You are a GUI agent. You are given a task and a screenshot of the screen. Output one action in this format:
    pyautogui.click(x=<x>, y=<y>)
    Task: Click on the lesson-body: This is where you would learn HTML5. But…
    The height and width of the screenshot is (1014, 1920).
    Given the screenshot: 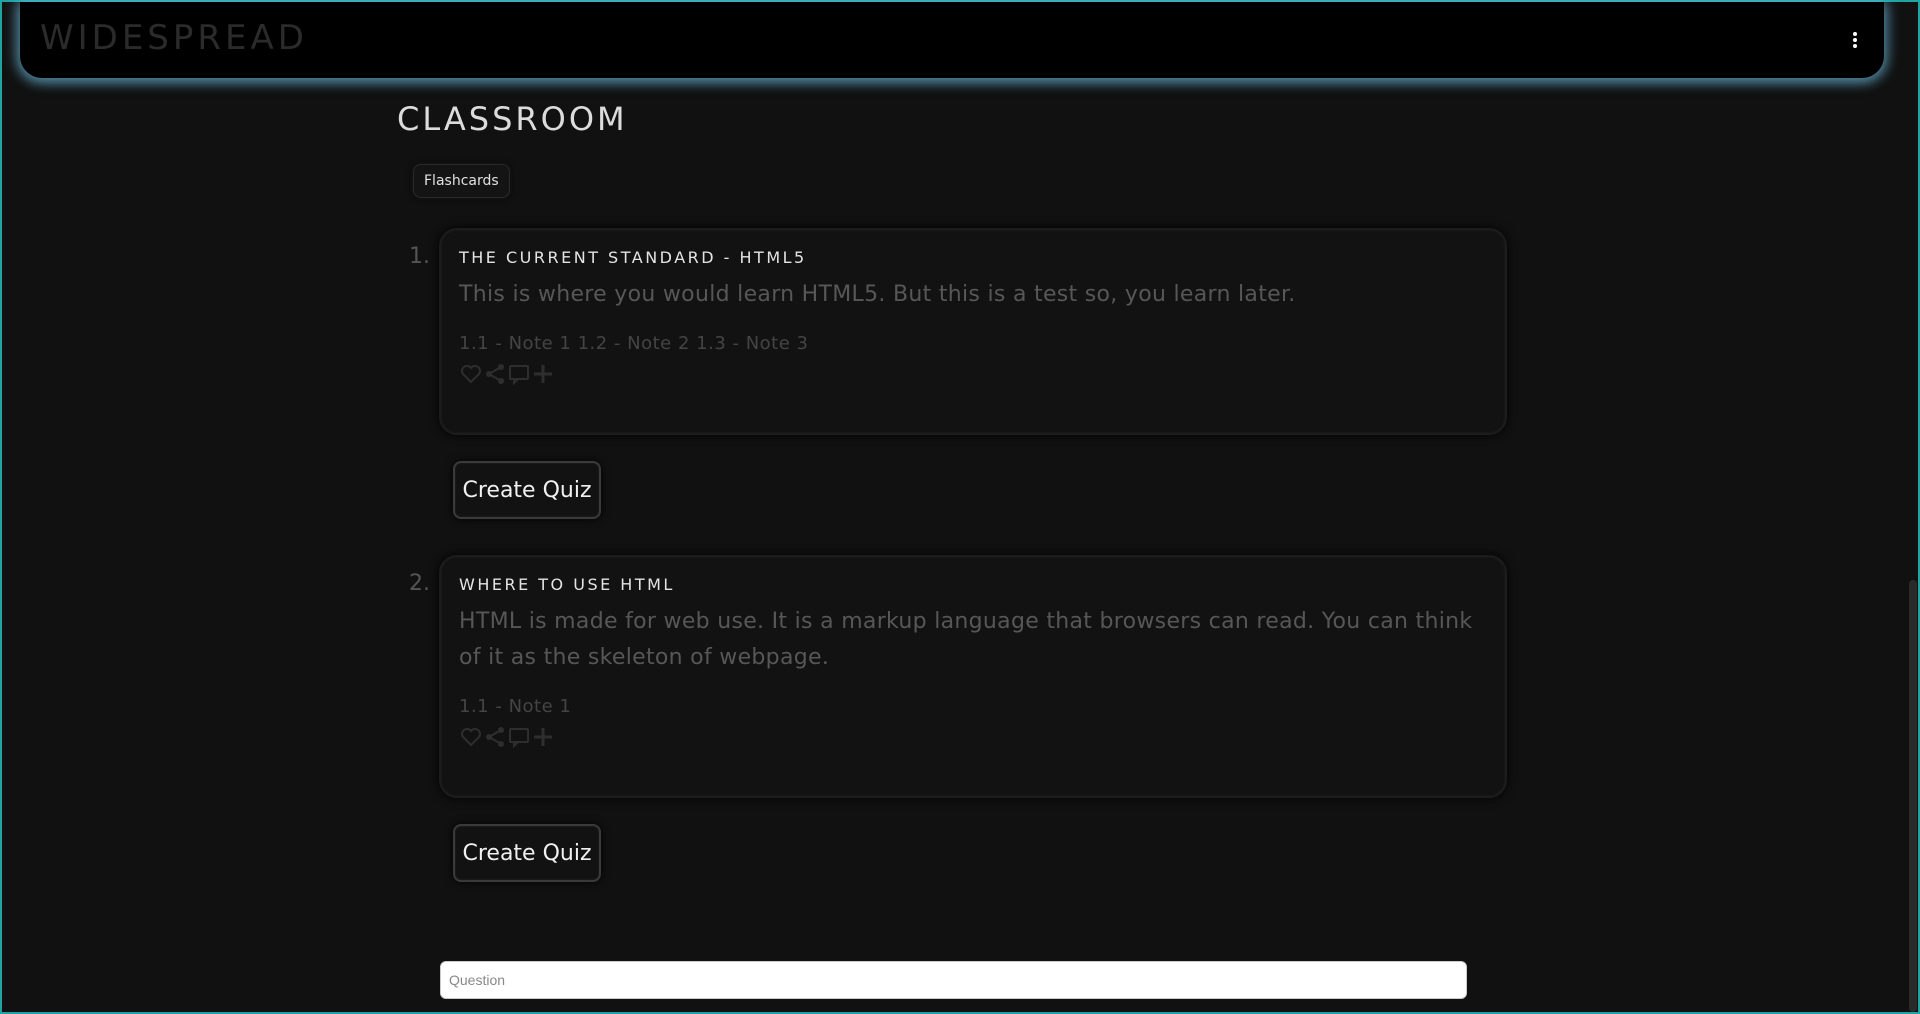 What is the action you would take?
    pyautogui.click(x=877, y=294)
    